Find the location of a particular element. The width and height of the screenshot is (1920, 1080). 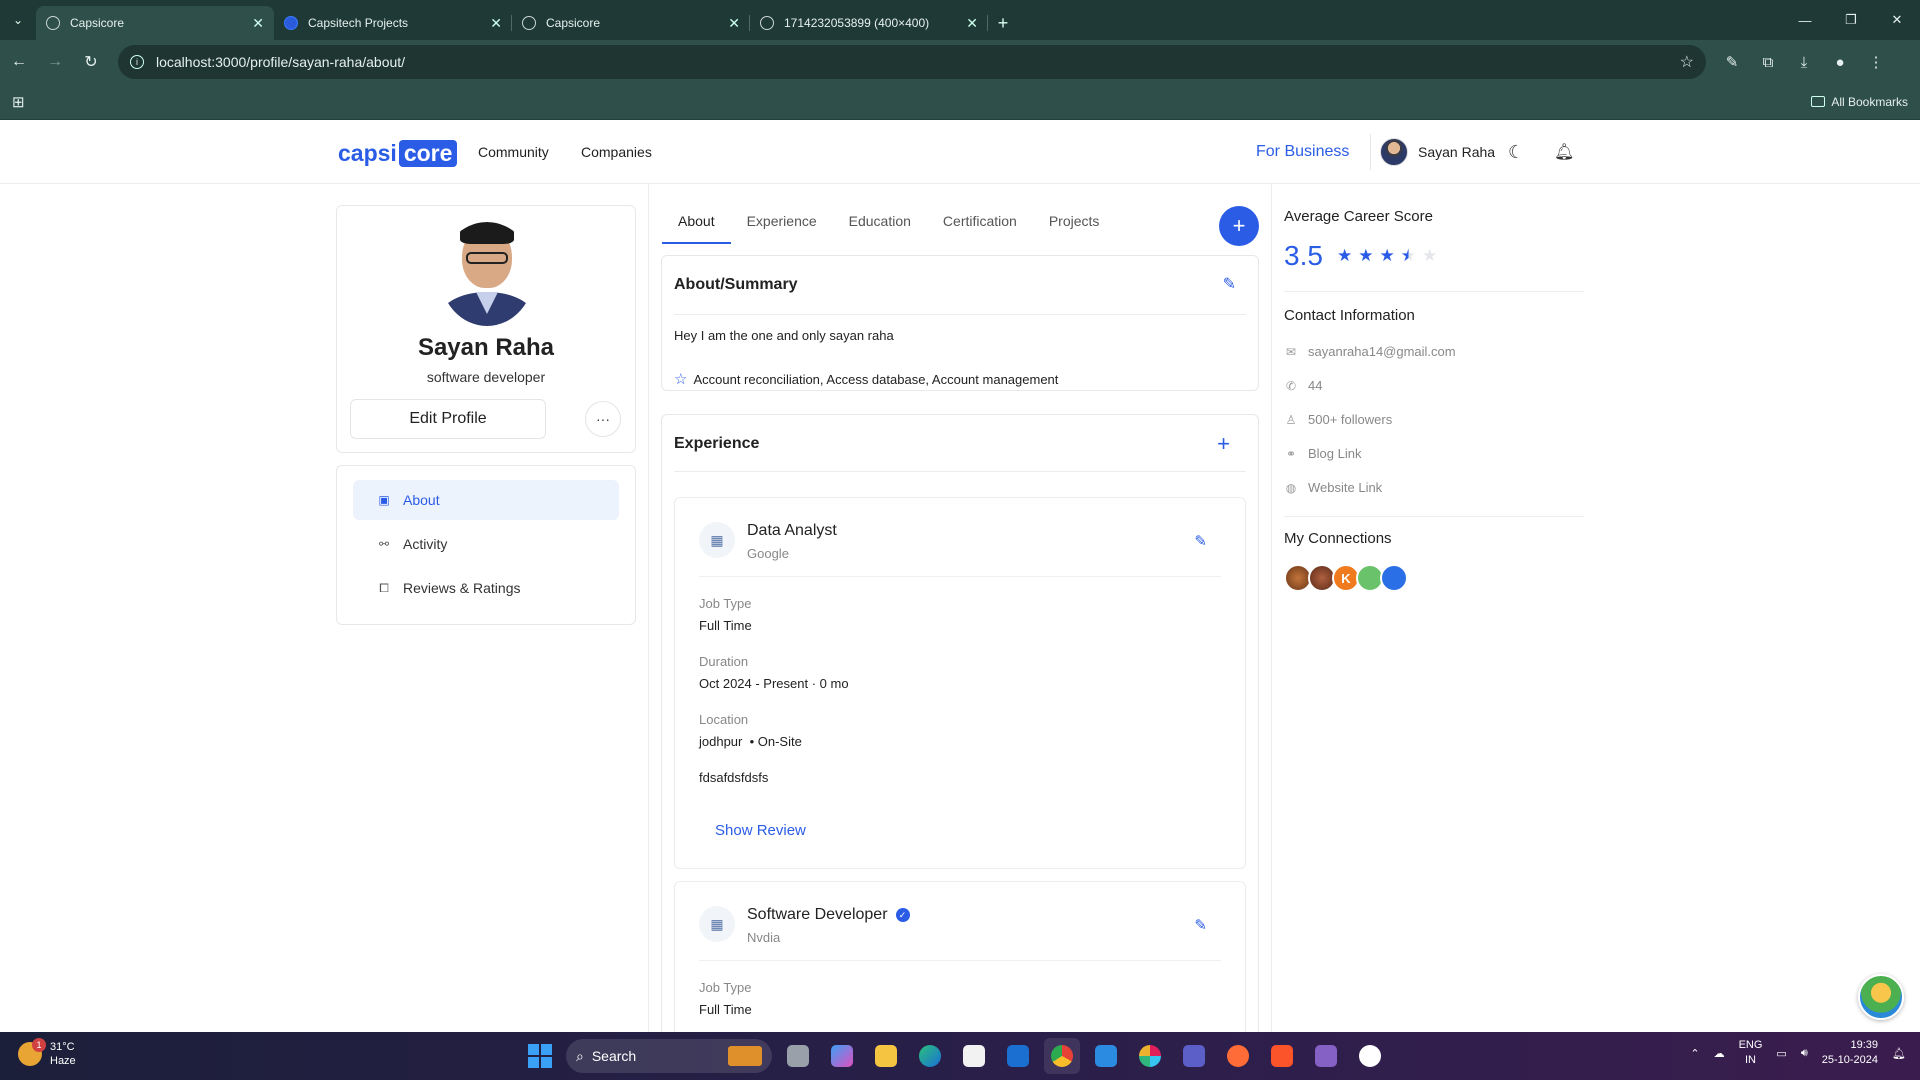

new-tab-button: + is located at coordinates (1003, 23).